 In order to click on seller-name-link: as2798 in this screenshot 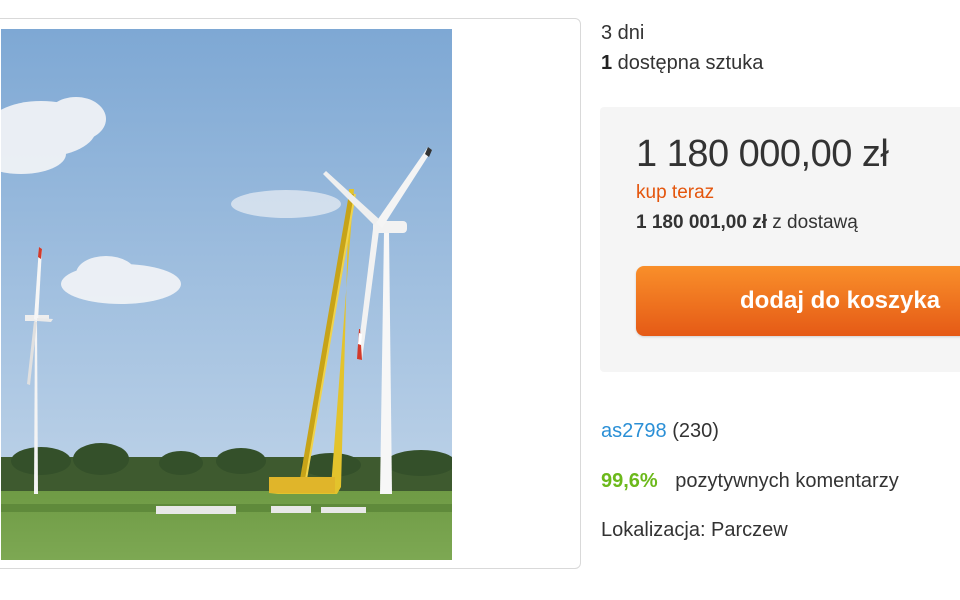, I will do `click(634, 431)`.